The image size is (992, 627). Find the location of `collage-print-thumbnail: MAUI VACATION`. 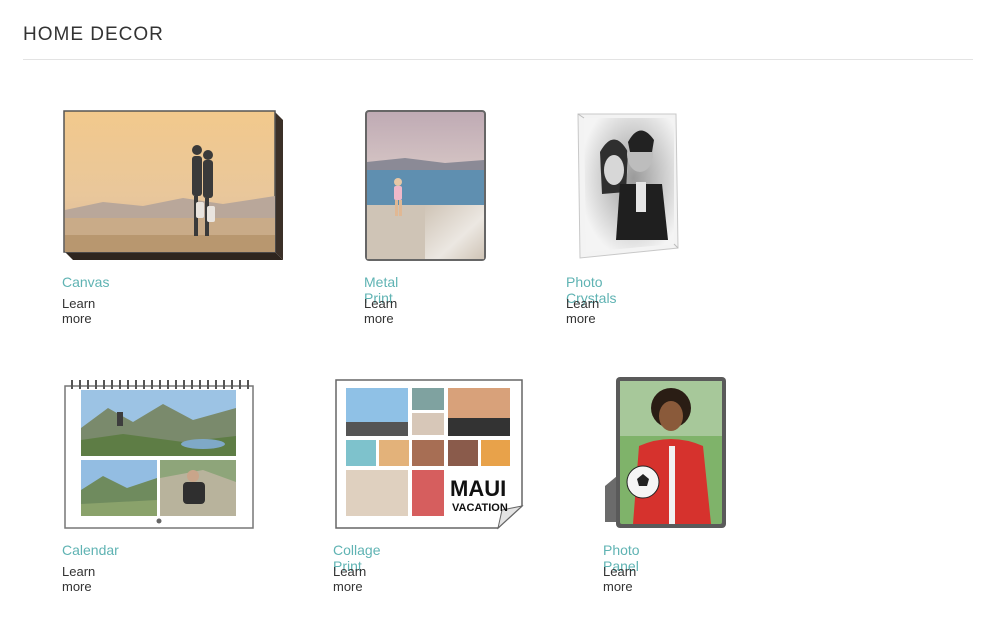

collage-print-thumbnail: MAUI VACATION is located at coordinates (429, 454).